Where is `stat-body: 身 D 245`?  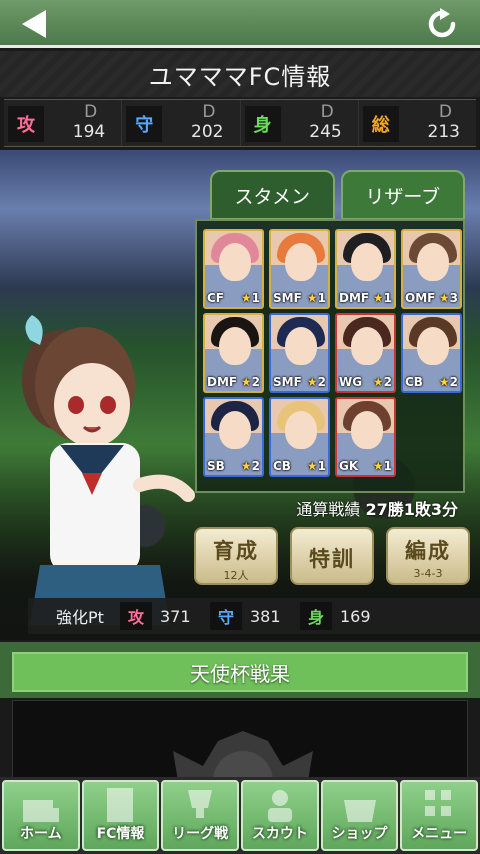 stat-body: 身 D 245 is located at coordinates (300, 123).